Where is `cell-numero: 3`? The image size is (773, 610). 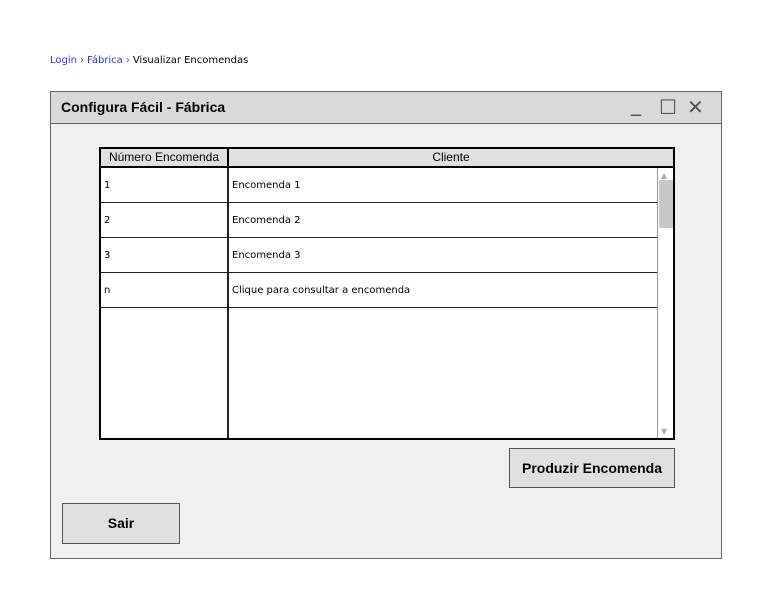 cell-numero: 3 is located at coordinates (107, 255).